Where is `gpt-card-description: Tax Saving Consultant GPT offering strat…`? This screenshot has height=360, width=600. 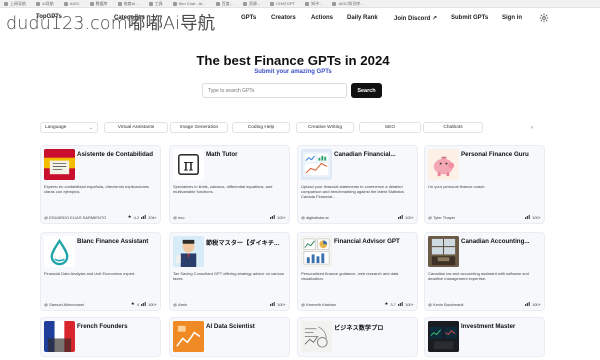
gpt-card-description: Tax Saving Consultant GPT offering strat… is located at coordinates (229, 276).